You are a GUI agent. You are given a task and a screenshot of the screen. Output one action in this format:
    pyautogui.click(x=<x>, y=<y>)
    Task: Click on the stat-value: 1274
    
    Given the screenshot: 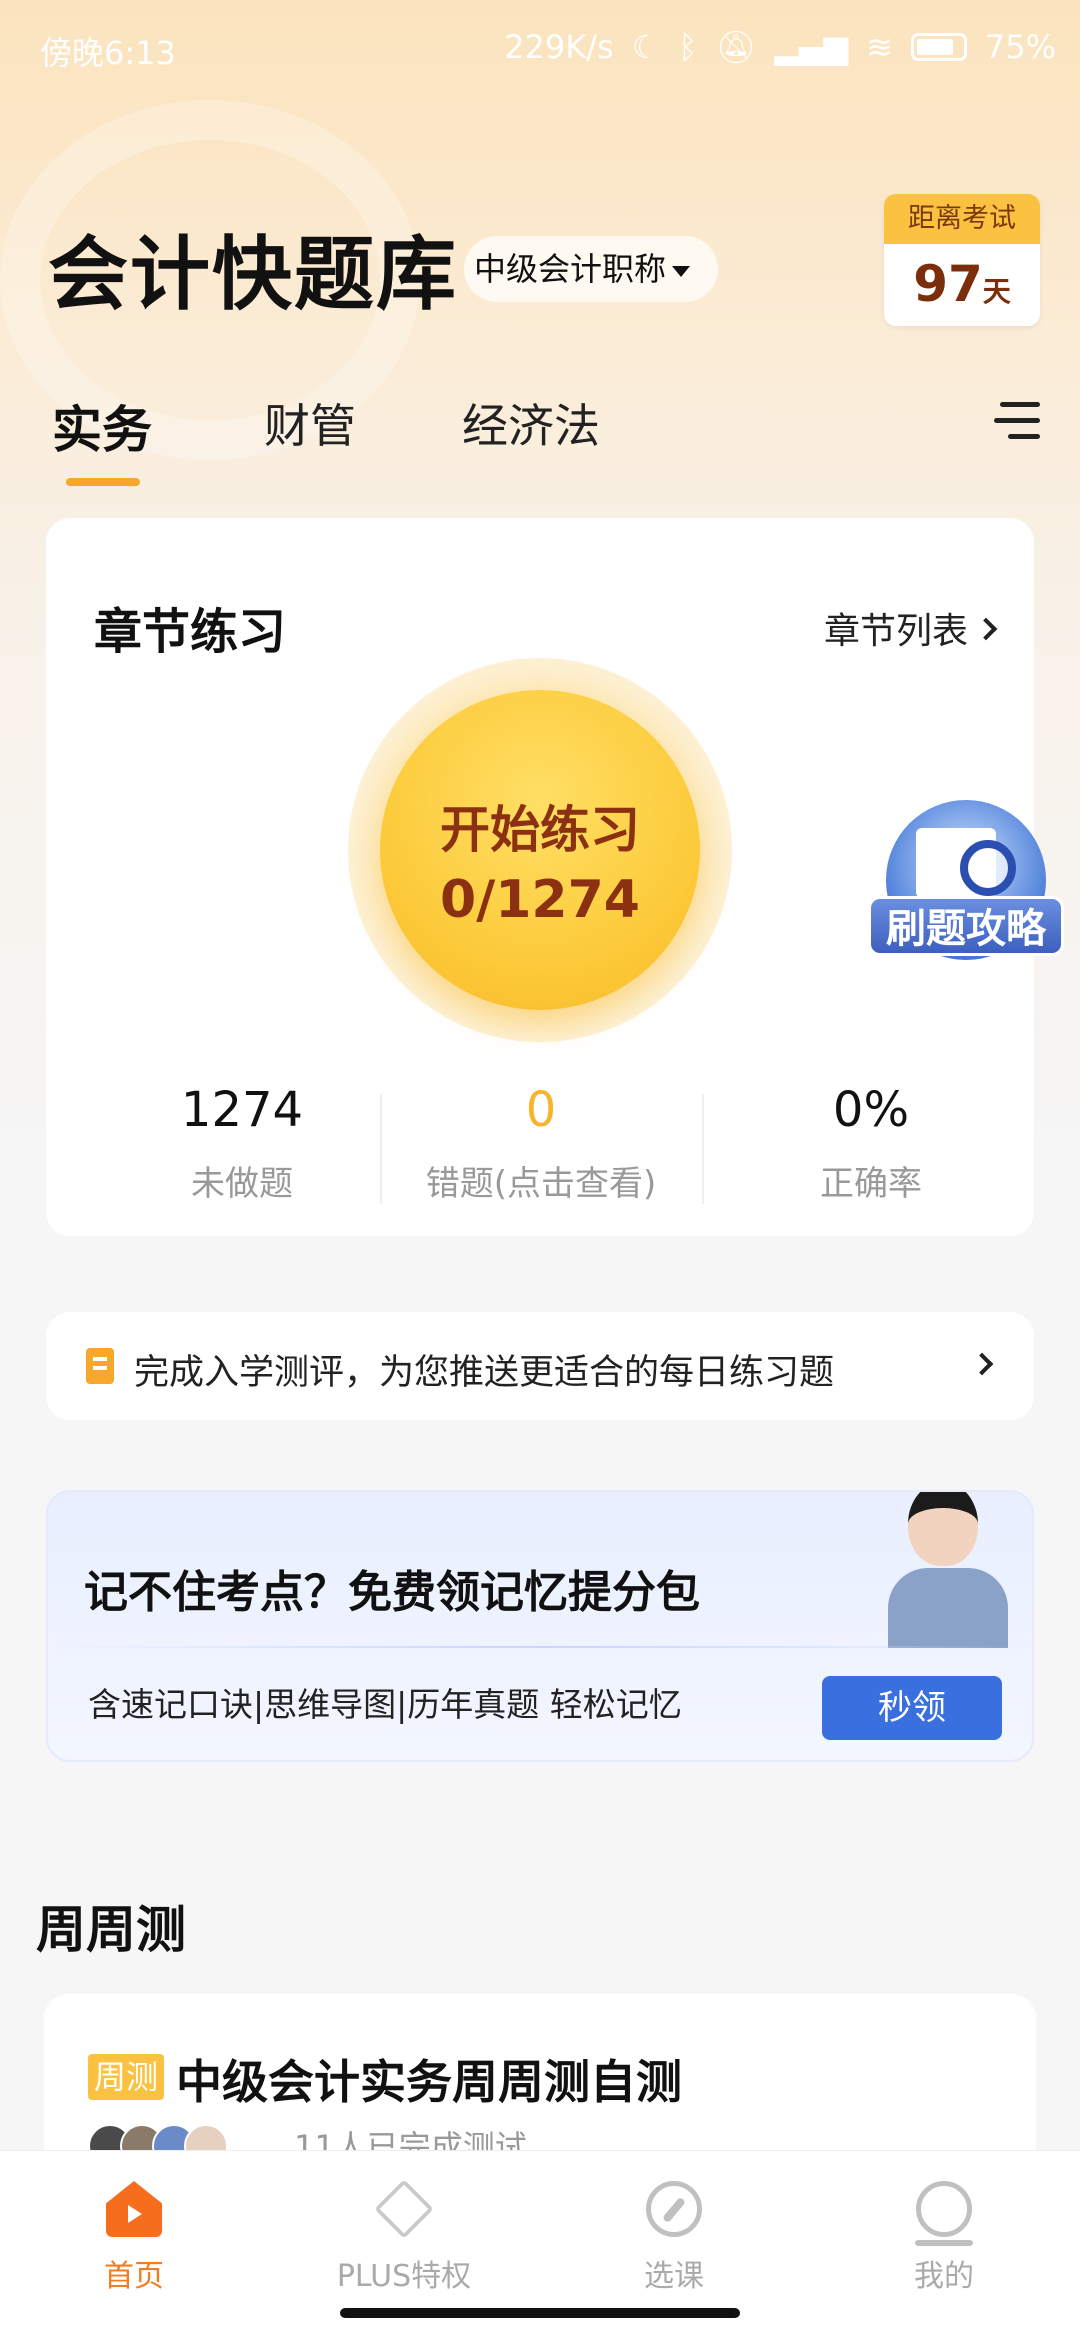 What is the action you would take?
    pyautogui.click(x=242, y=1110)
    